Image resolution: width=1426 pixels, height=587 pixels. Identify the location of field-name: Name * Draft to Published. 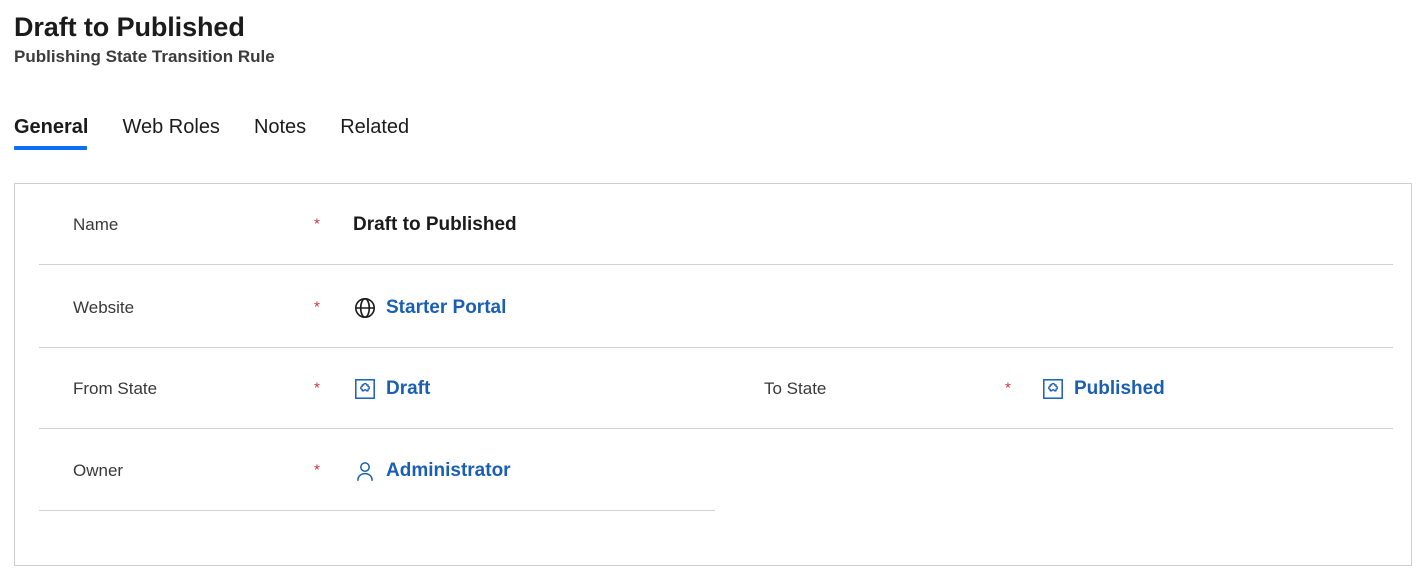
(373, 224).